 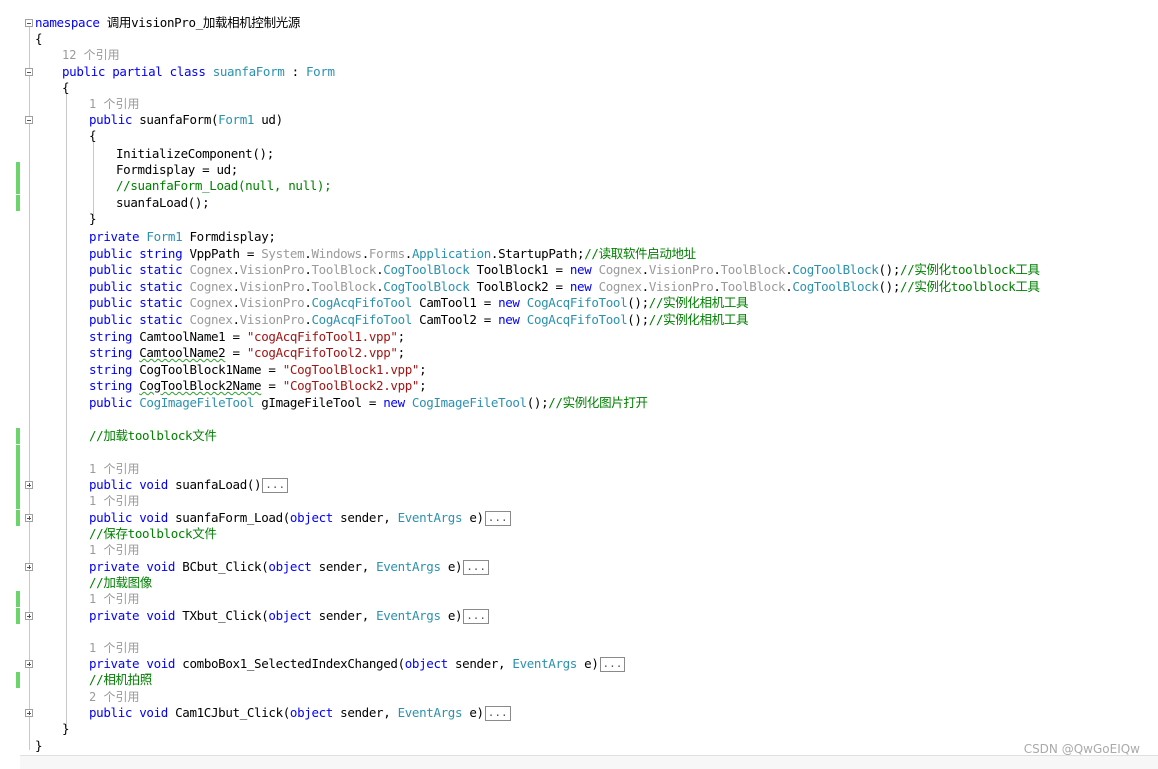 I want to click on code-line, so click(x=579, y=453).